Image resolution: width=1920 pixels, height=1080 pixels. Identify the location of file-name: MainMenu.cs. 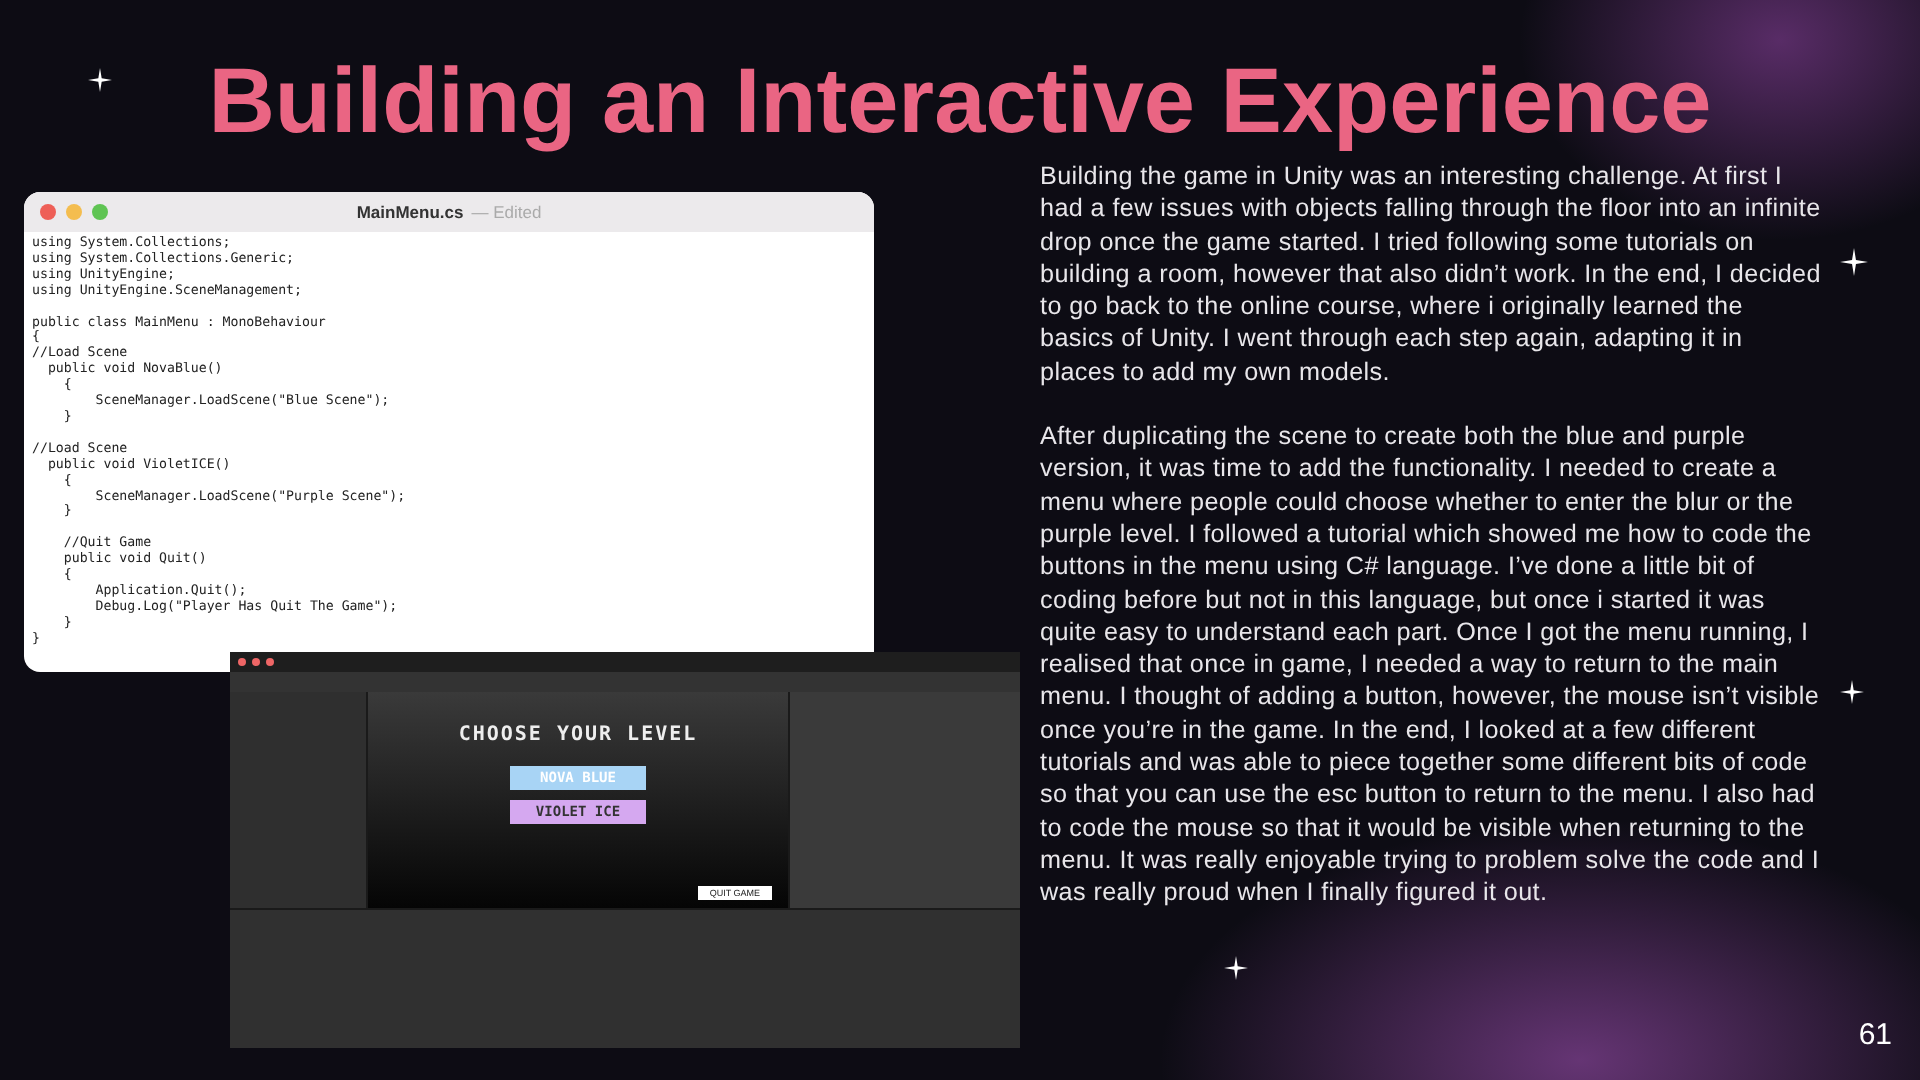
(410, 212).